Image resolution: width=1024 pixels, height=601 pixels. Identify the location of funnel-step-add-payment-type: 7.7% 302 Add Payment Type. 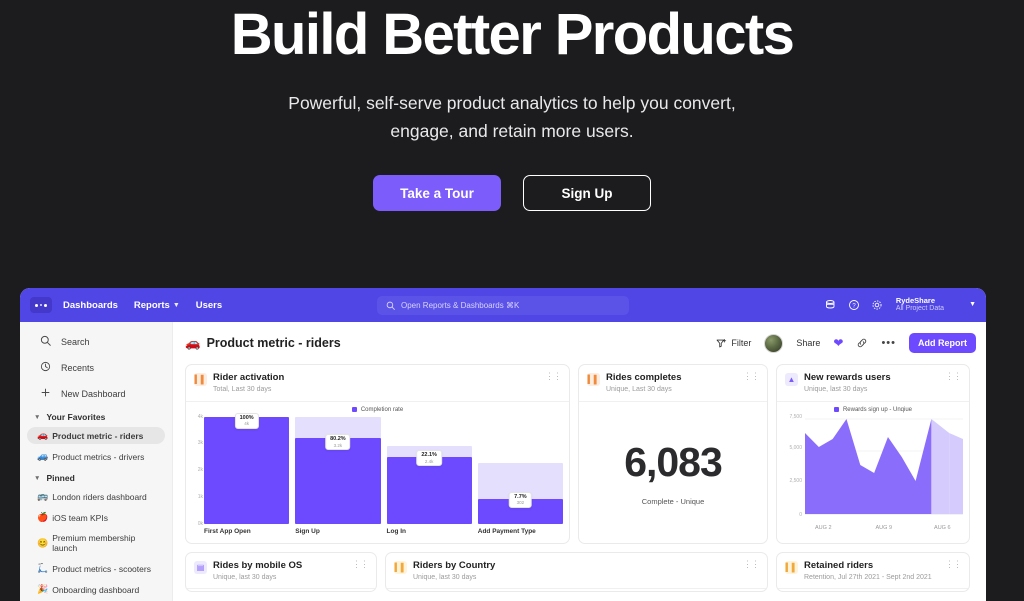
(520, 477).